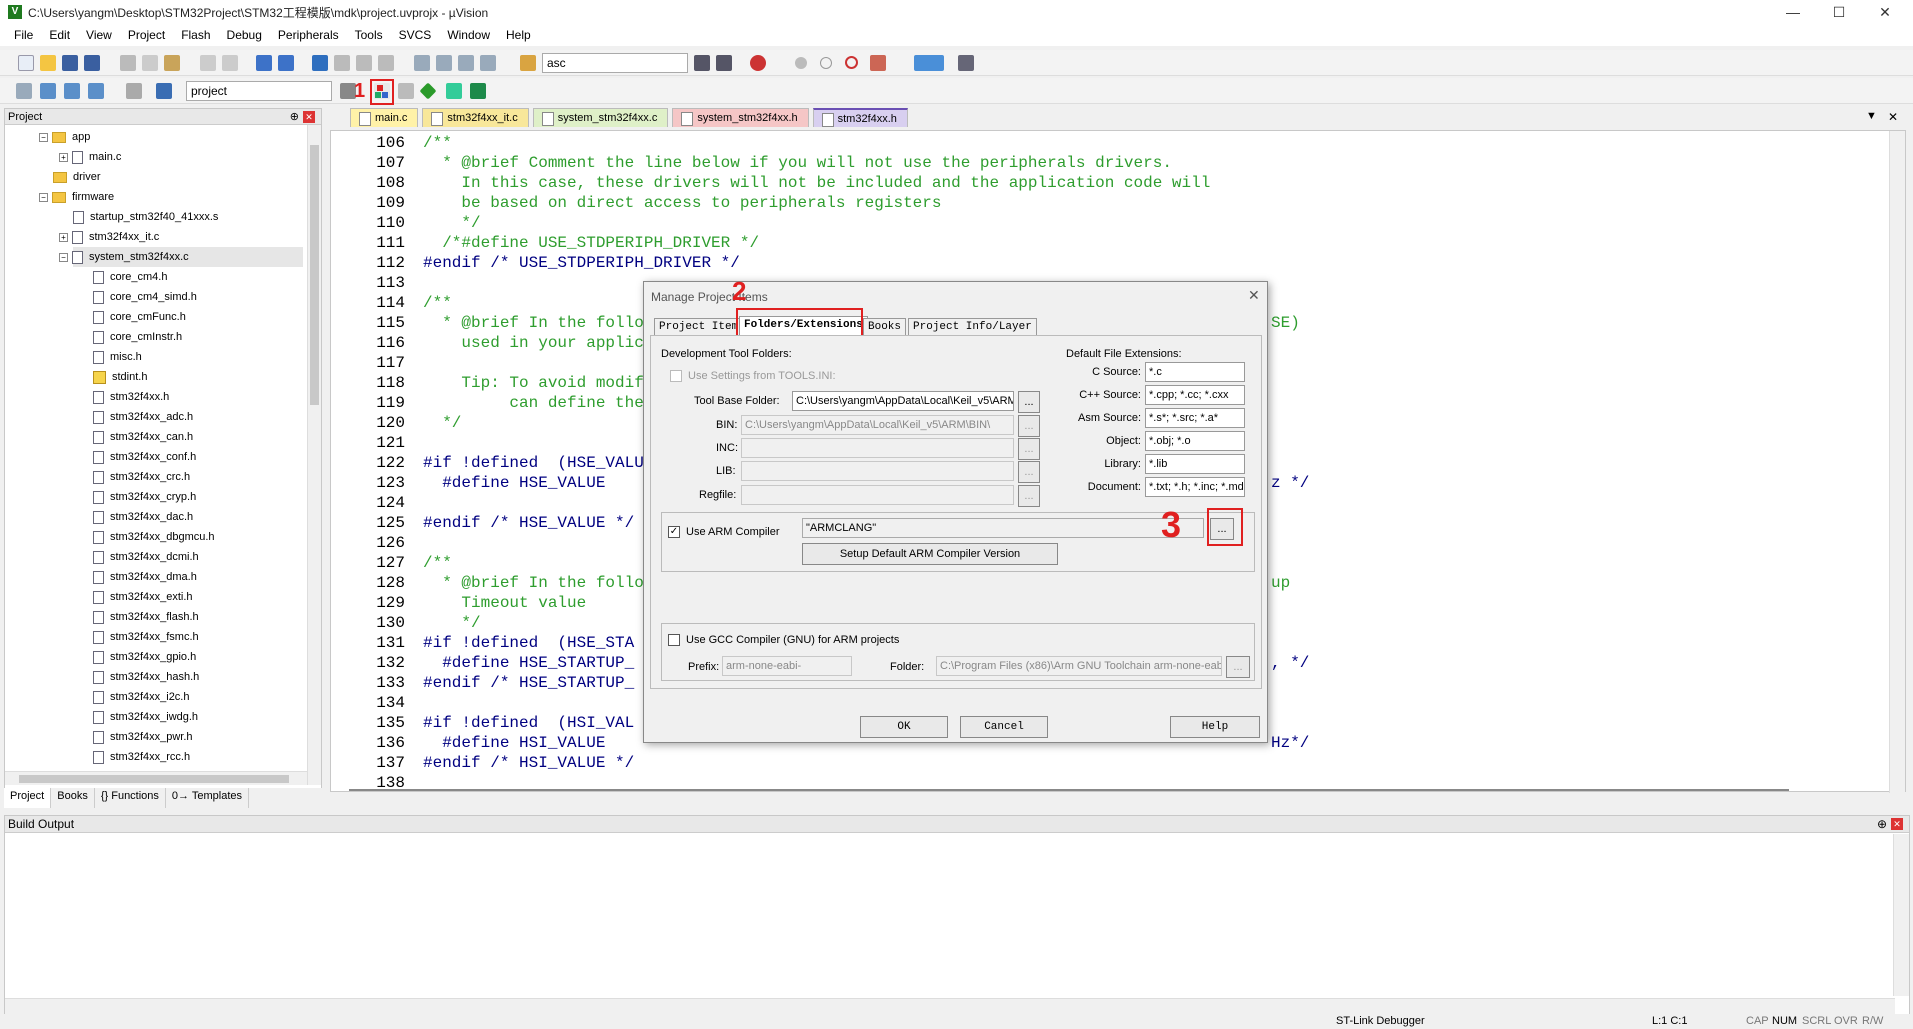 The width and height of the screenshot is (1913, 1029). I want to click on tree-item: stm32f4xx_cryp.h, so click(144, 497).